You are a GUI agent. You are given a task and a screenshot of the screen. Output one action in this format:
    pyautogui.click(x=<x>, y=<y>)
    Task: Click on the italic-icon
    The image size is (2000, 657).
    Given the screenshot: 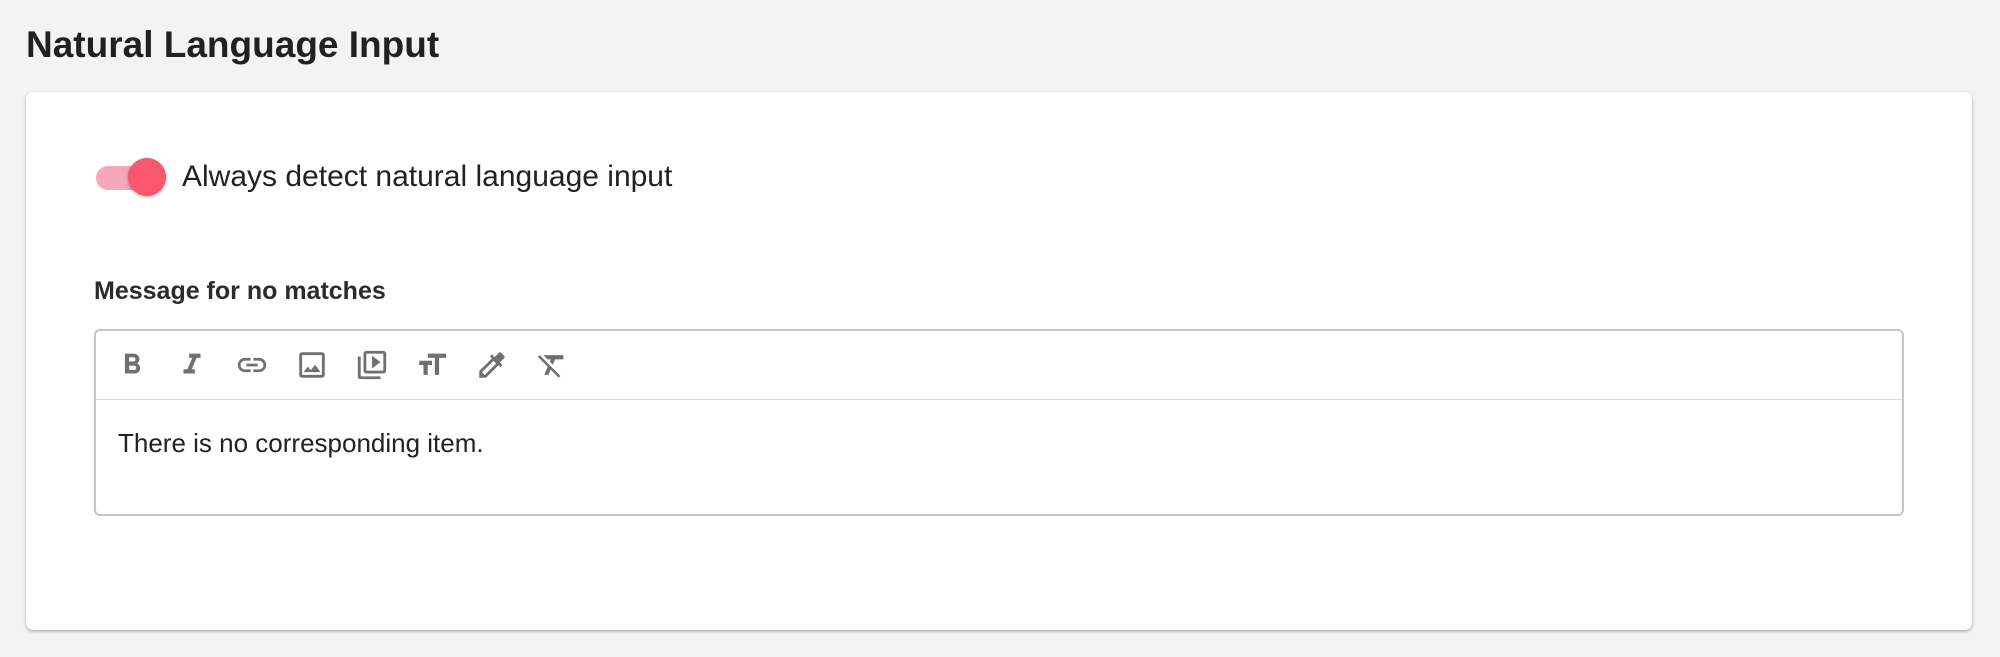 What is the action you would take?
    pyautogui.click(x=192, y=363)
    